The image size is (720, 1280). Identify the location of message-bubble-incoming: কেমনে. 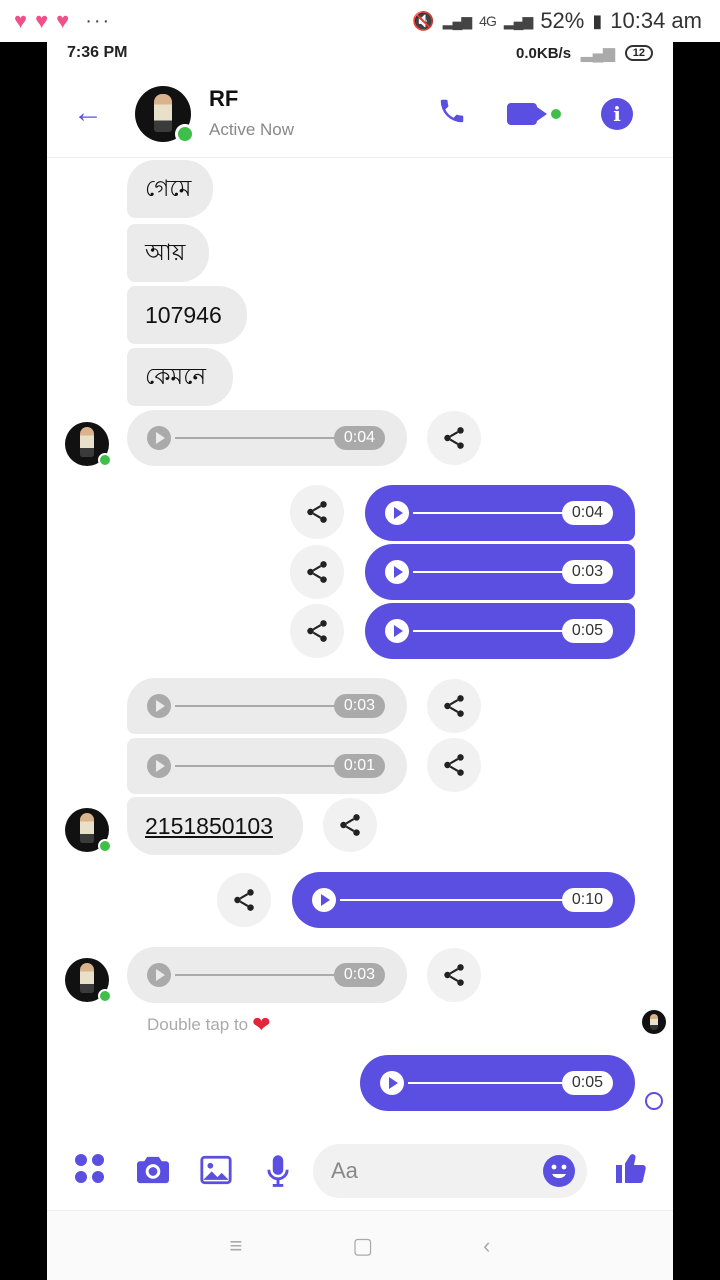
(180, 377).